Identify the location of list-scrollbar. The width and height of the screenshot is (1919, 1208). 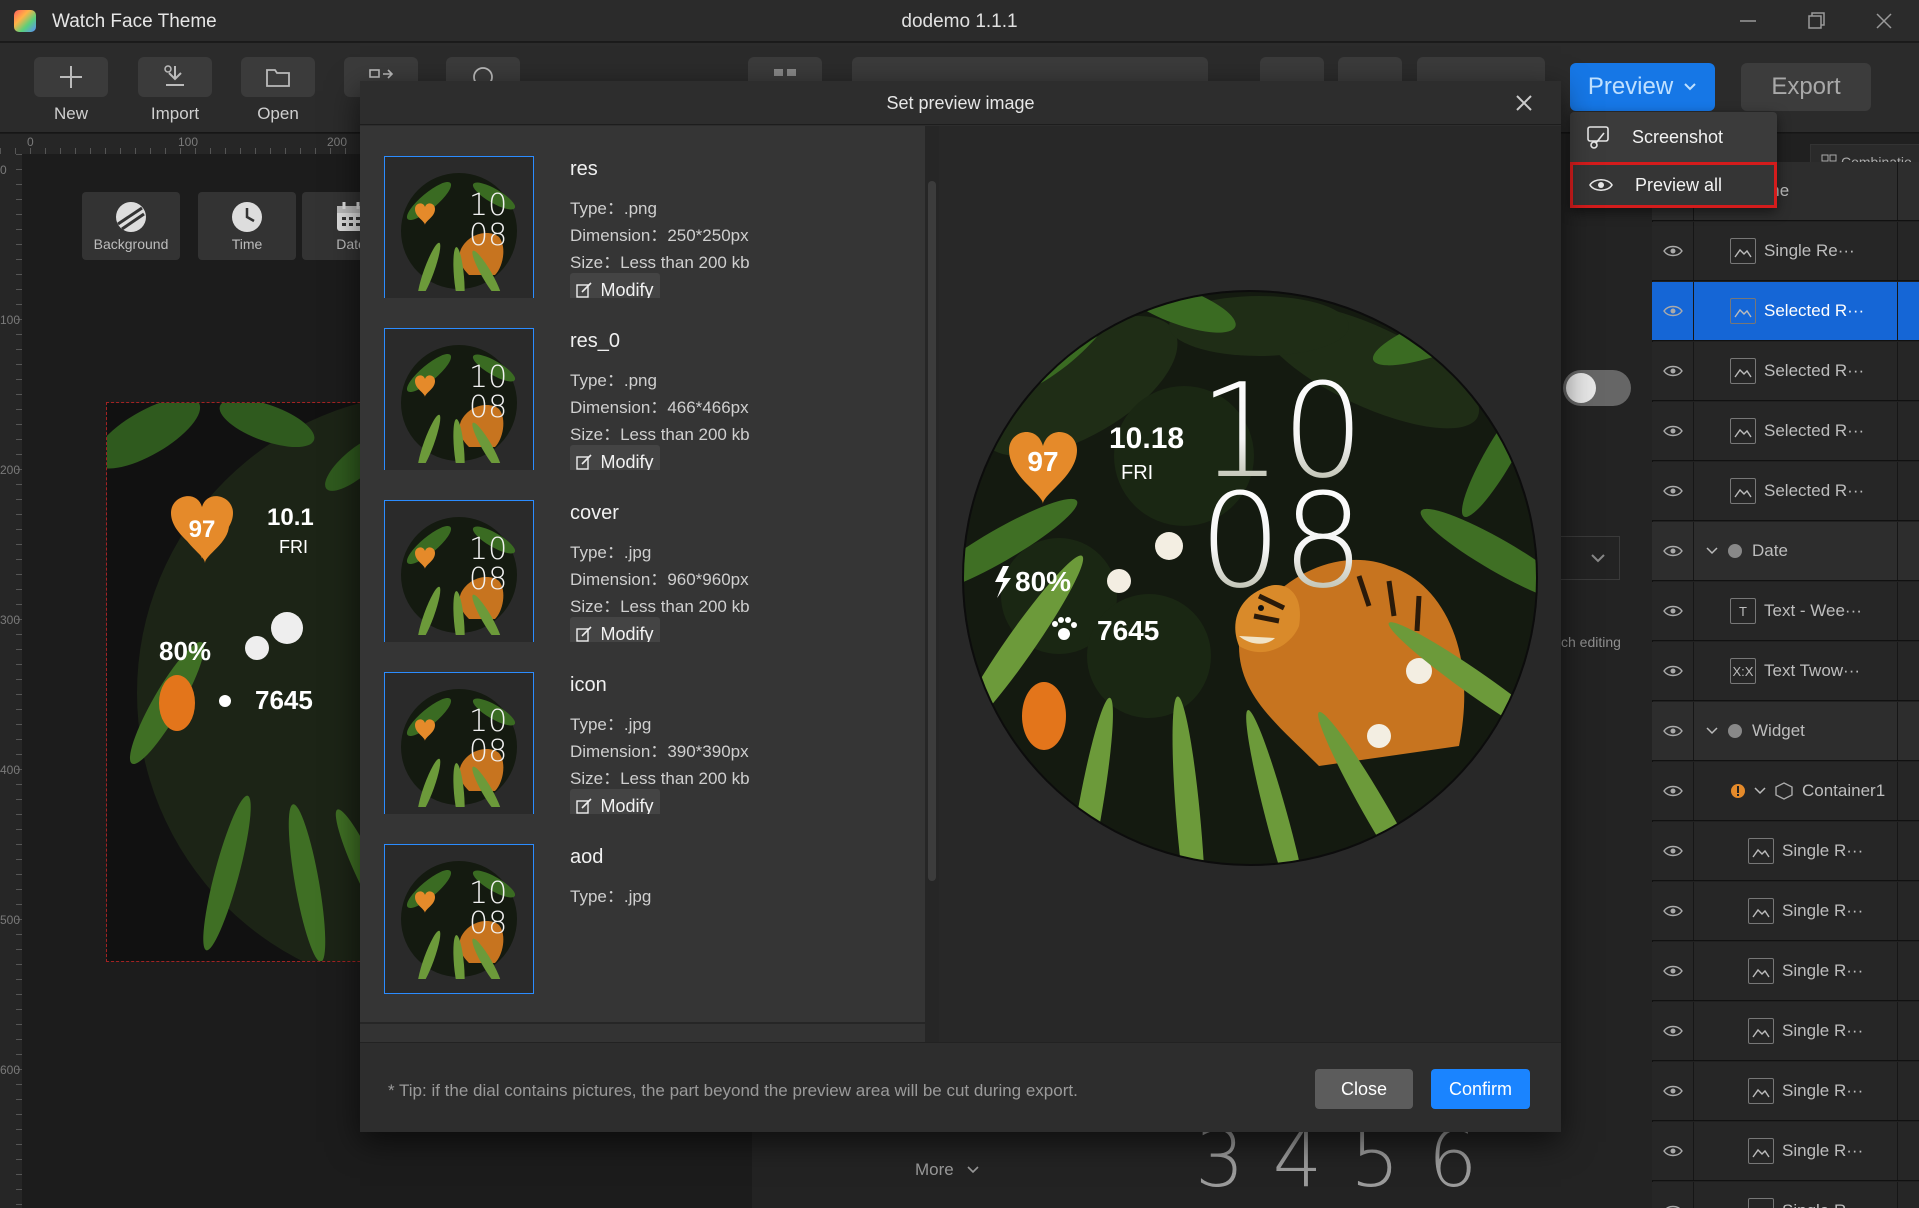
(932, 584).